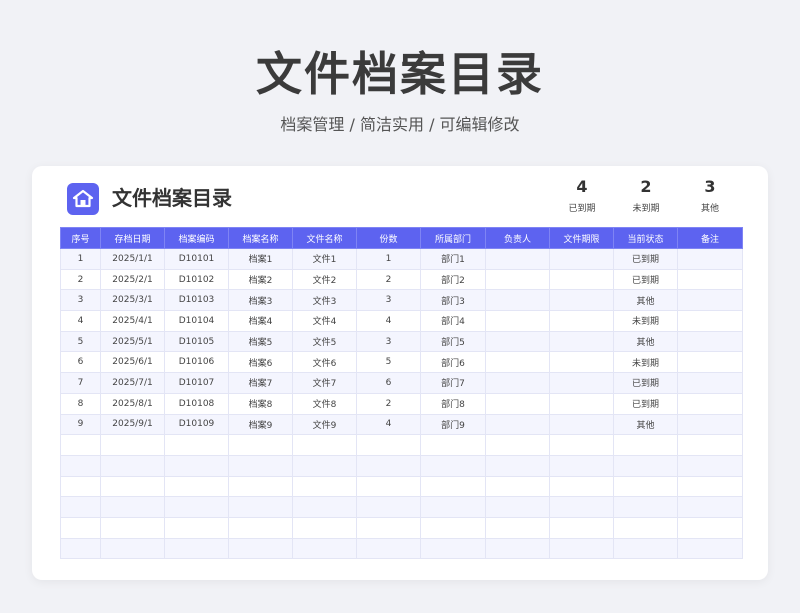 Image resolution: width=800 pixels, height=613 pixels. Describe the element at coordinates (645, 321) in the screenshot. I see `table-cell: 未到期` at that location.